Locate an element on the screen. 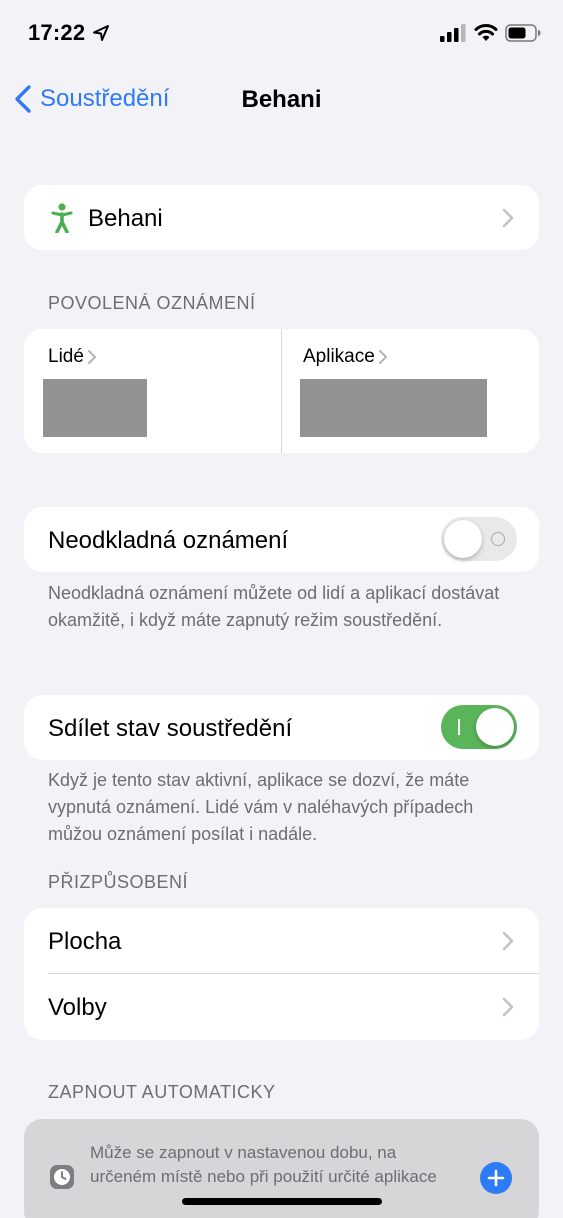 This screenshot has width=563, height=1218. toggle-on-indicator is located at coordinates (459, 727).